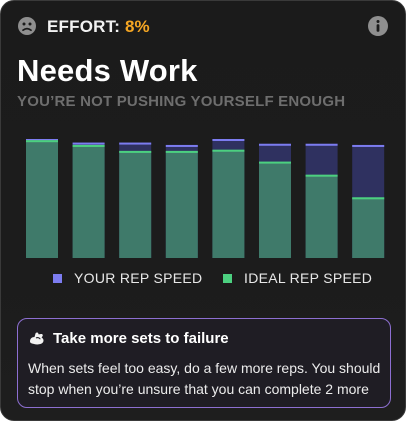  I want to click on legend-label-your-rep-speed: YOUR REP SPEED, so click(138, 278).